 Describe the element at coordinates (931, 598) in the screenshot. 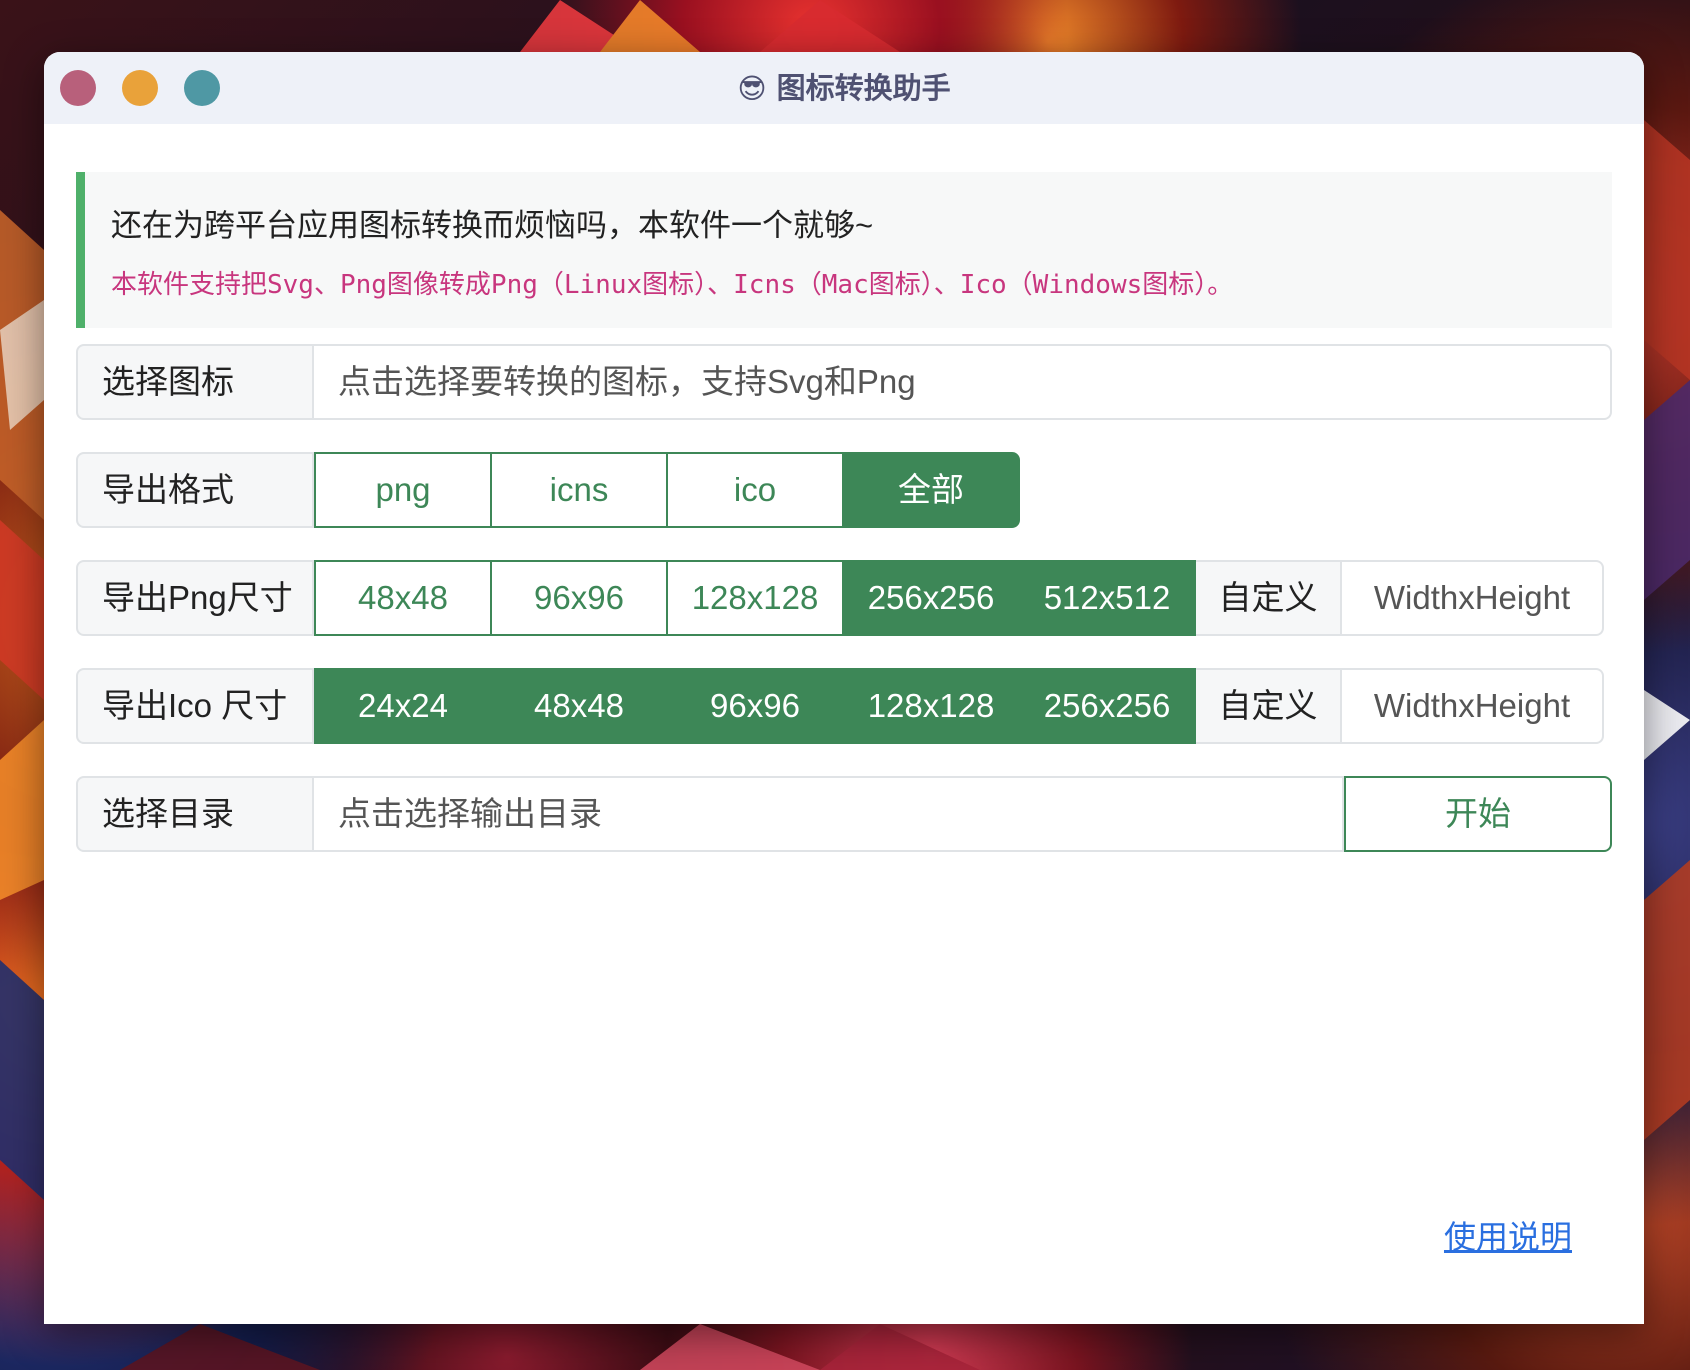

I see `png-size-256: 256x256` at that location.